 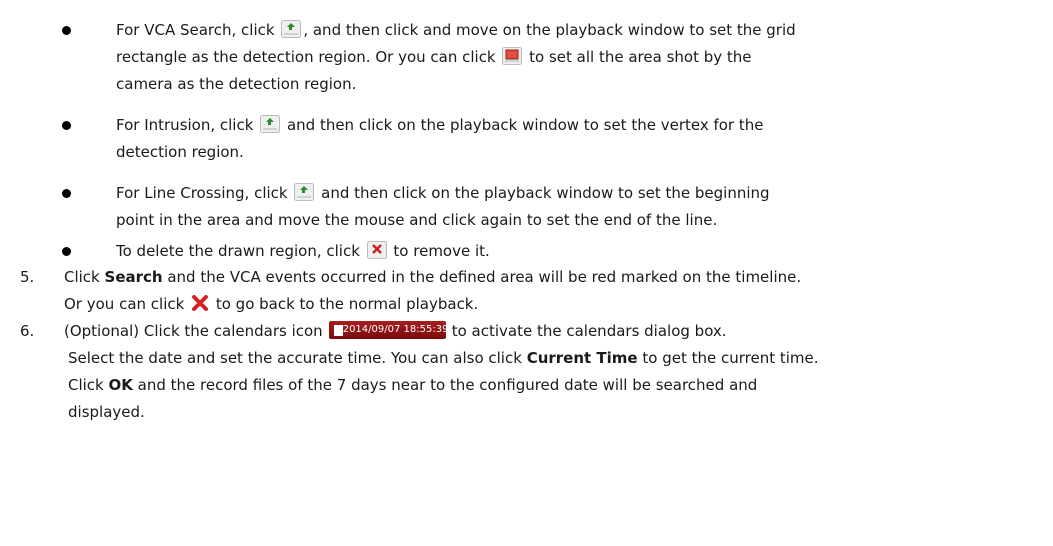 What do you see at coordinates (589, 331) in the screenshot?
I see `text: to activate the calendars dialog box.` at bounding box center [589, 331].